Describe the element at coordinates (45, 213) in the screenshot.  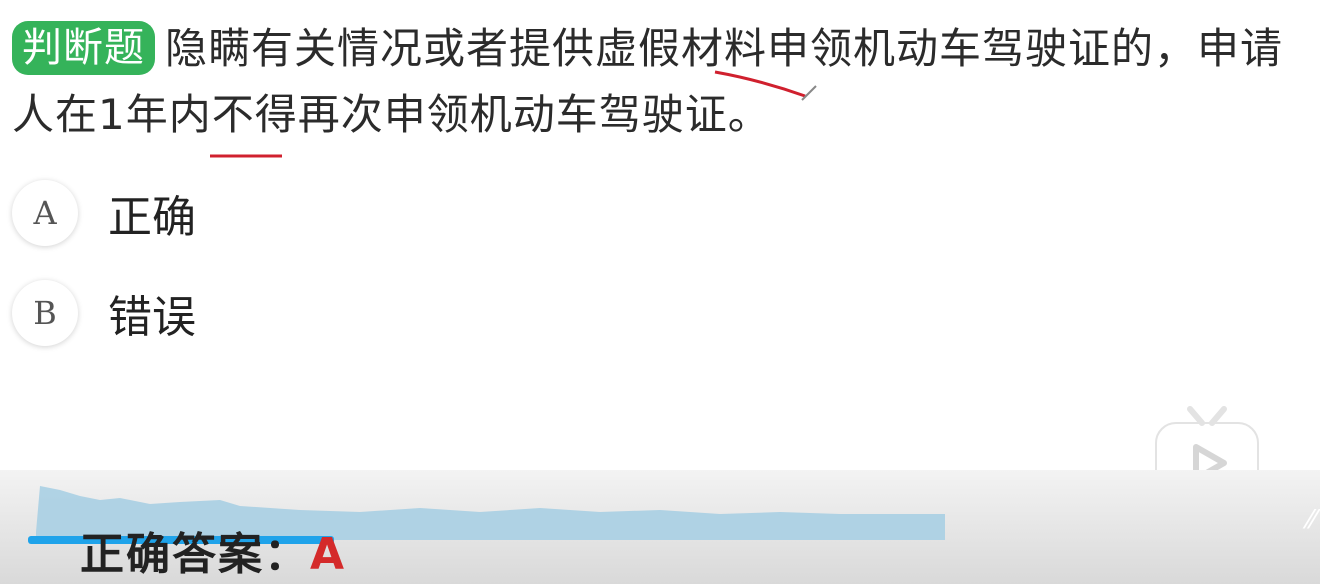
I see `option-a-letter: A` at that location.